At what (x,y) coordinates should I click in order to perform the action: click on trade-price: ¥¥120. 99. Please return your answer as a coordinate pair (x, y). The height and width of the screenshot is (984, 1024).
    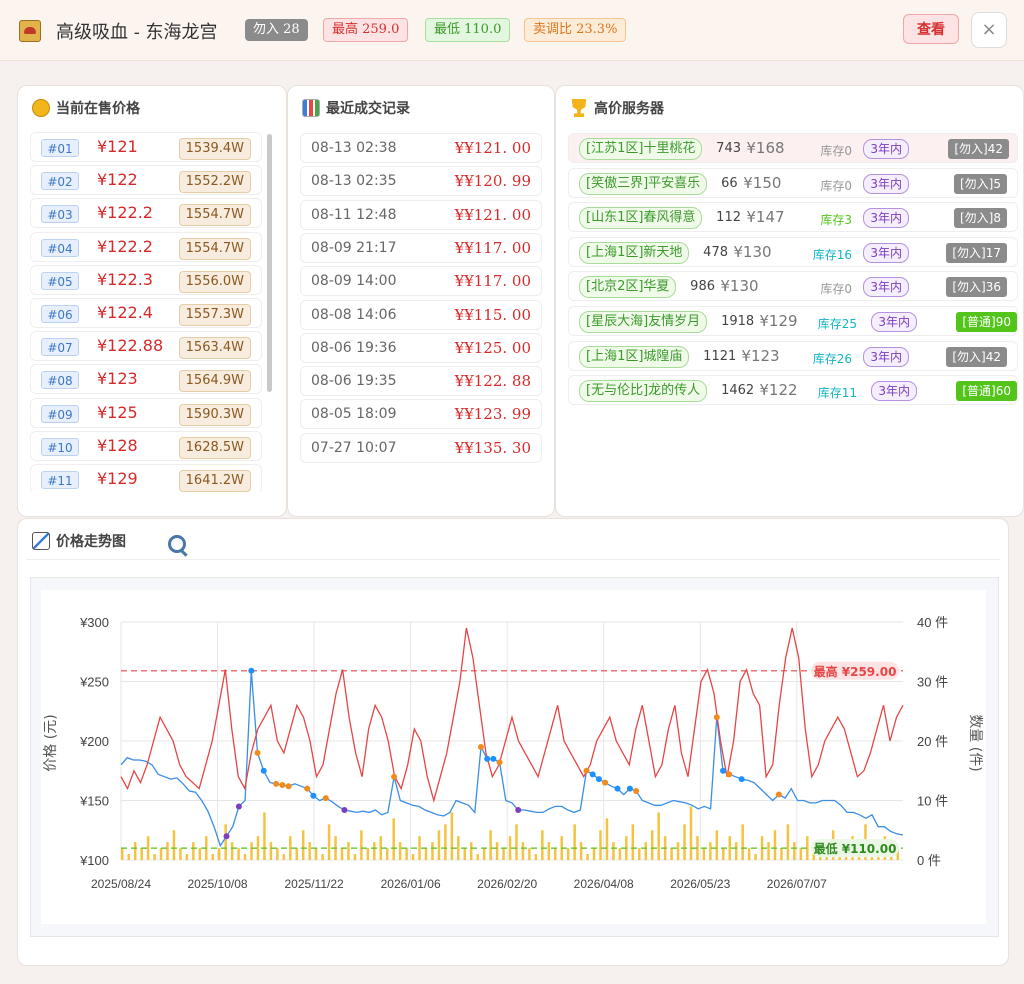
    Looking at the image, I should click on (492, 181).